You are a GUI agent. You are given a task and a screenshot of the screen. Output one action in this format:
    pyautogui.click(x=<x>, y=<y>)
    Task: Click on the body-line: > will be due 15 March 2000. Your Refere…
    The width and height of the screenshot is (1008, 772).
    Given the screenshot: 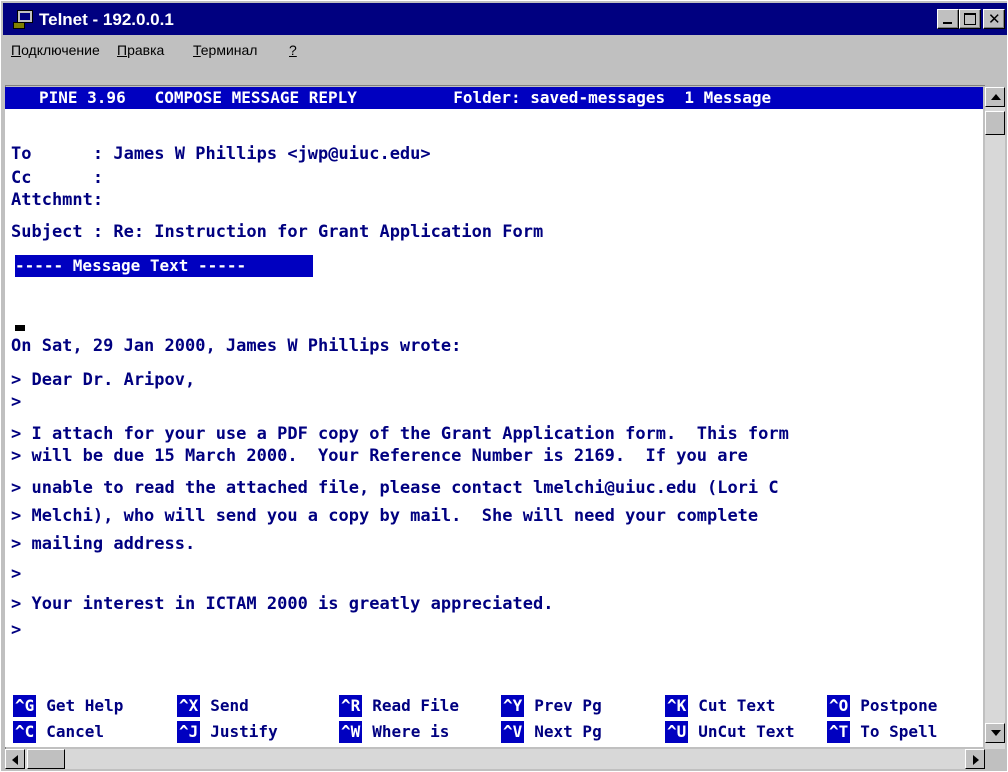 What is the action you would take?
    pyautogui.click(x=379, y=456)
    